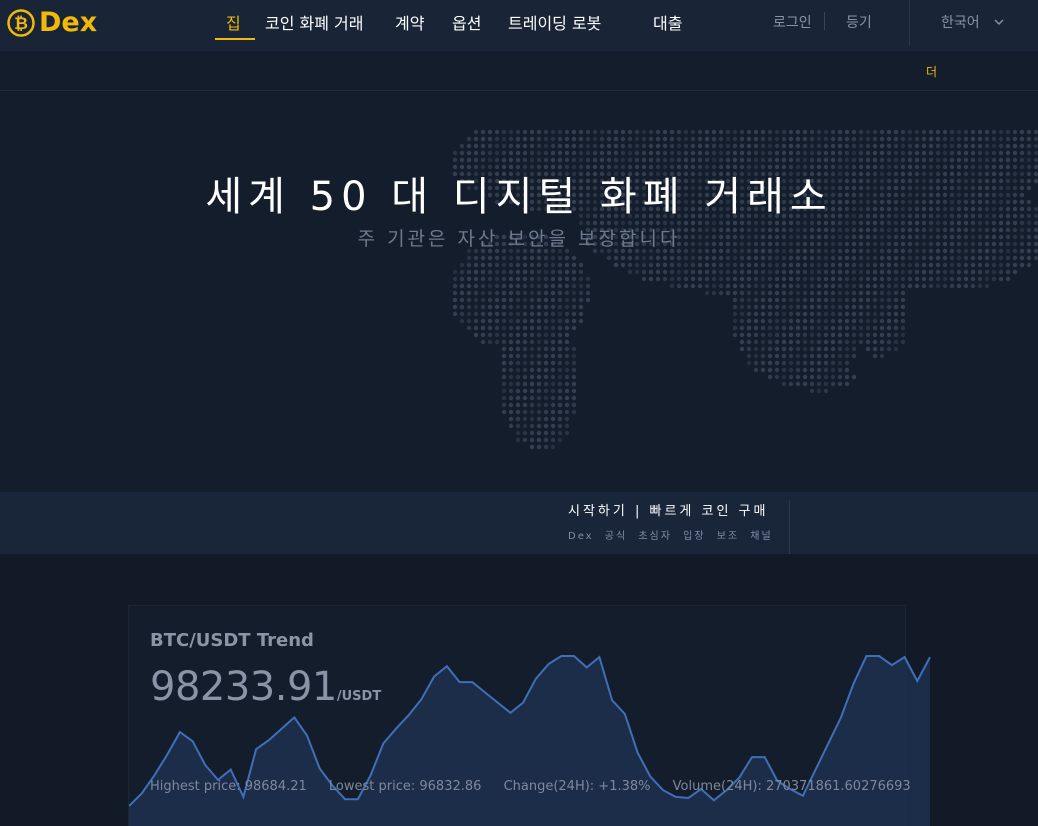 This screenshot has height=826, width=1038. What do you see at coordinates (519, 523) in the screenshot?
I see `getting-started-band: 시작하기 | 빠르게 코인 구매 Dex 공식 초심자 입장 보조 채널` at bounding box center [519, 523].